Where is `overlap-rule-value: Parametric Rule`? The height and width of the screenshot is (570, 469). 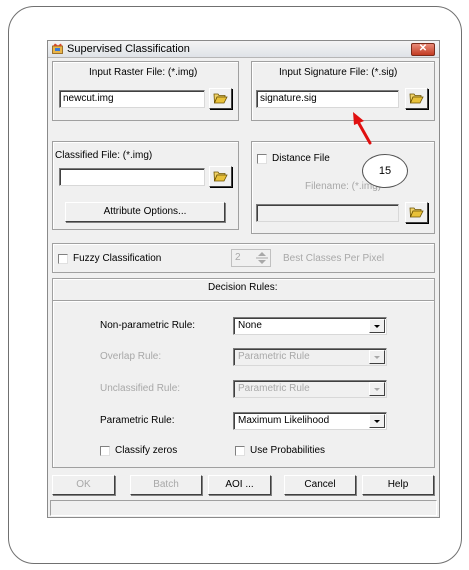 overlap-rule-value: Parametric Rule is located at coordinates (274, 356).